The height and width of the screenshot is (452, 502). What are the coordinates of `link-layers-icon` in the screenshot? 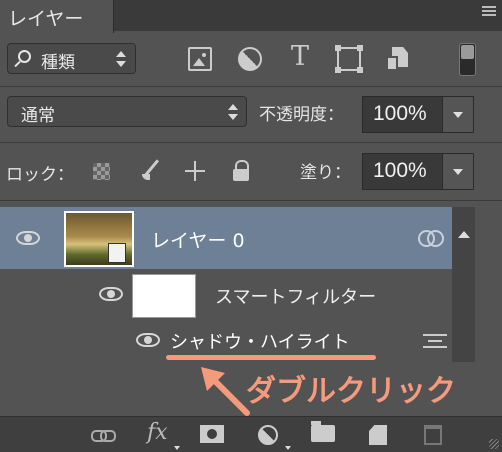 It's located at (103, 435).